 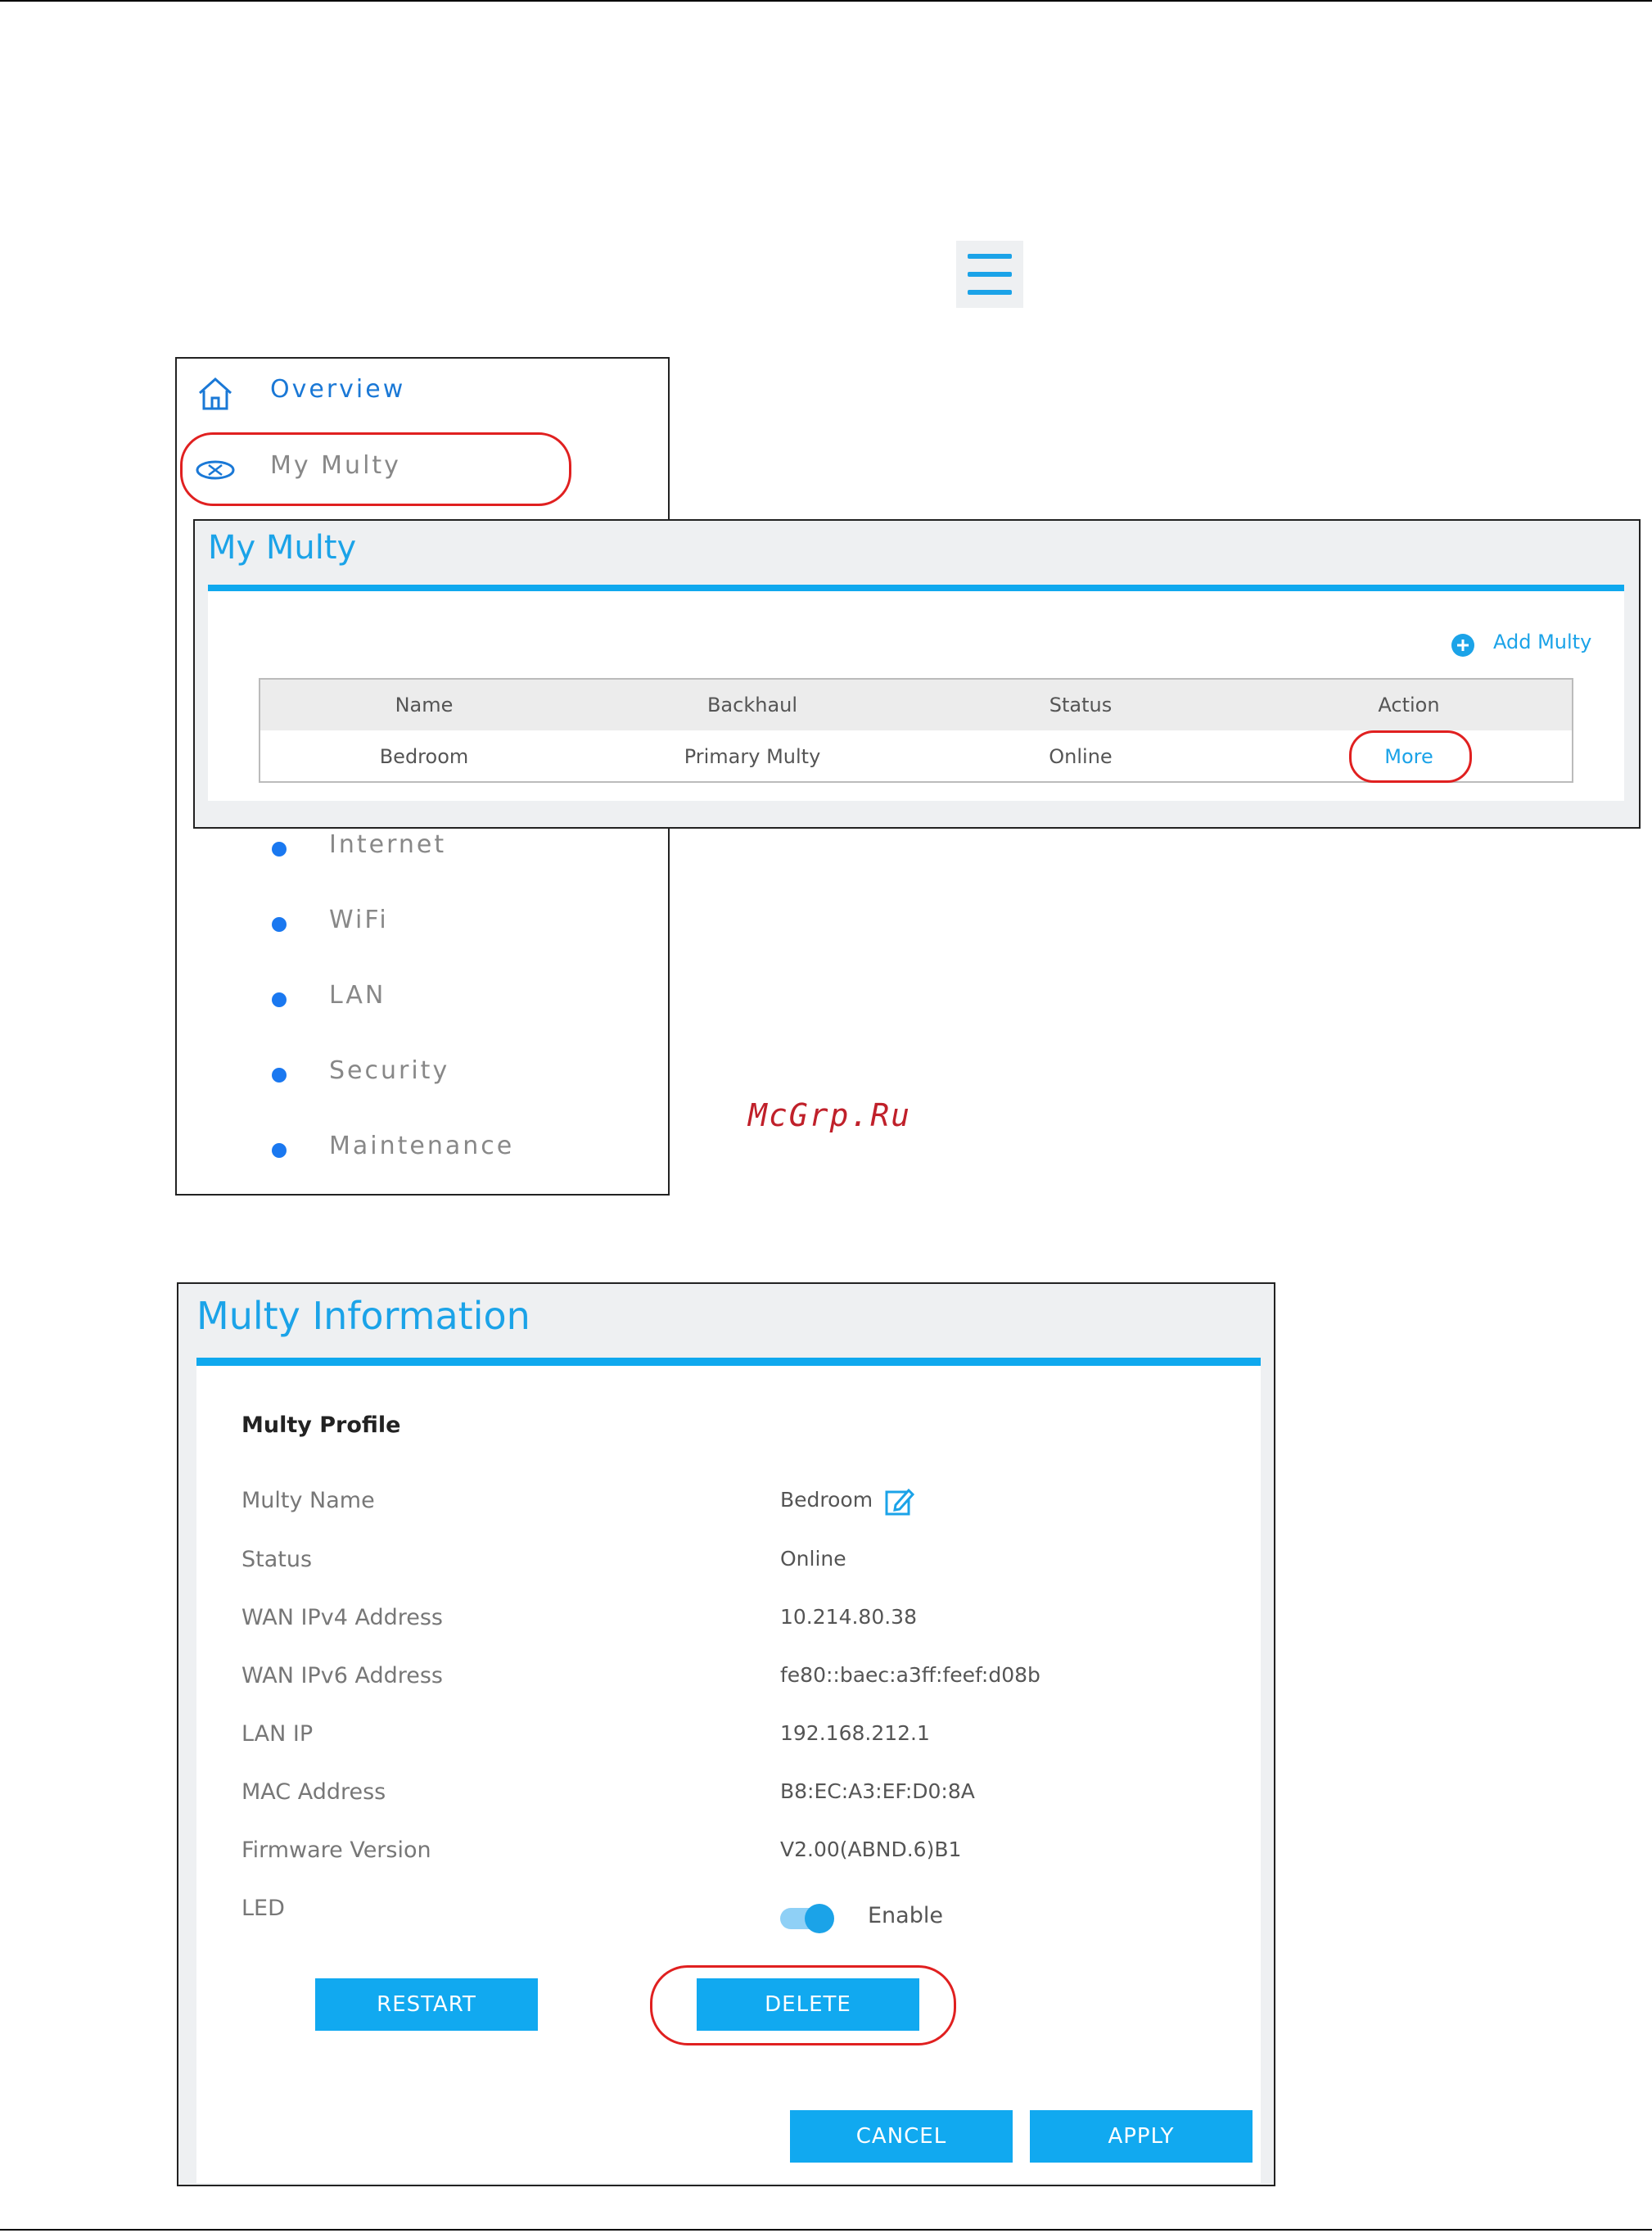 I want to click on value-mac-address: B8:EC:A3:EF:D0:8A, so click(x=877, y=1791).